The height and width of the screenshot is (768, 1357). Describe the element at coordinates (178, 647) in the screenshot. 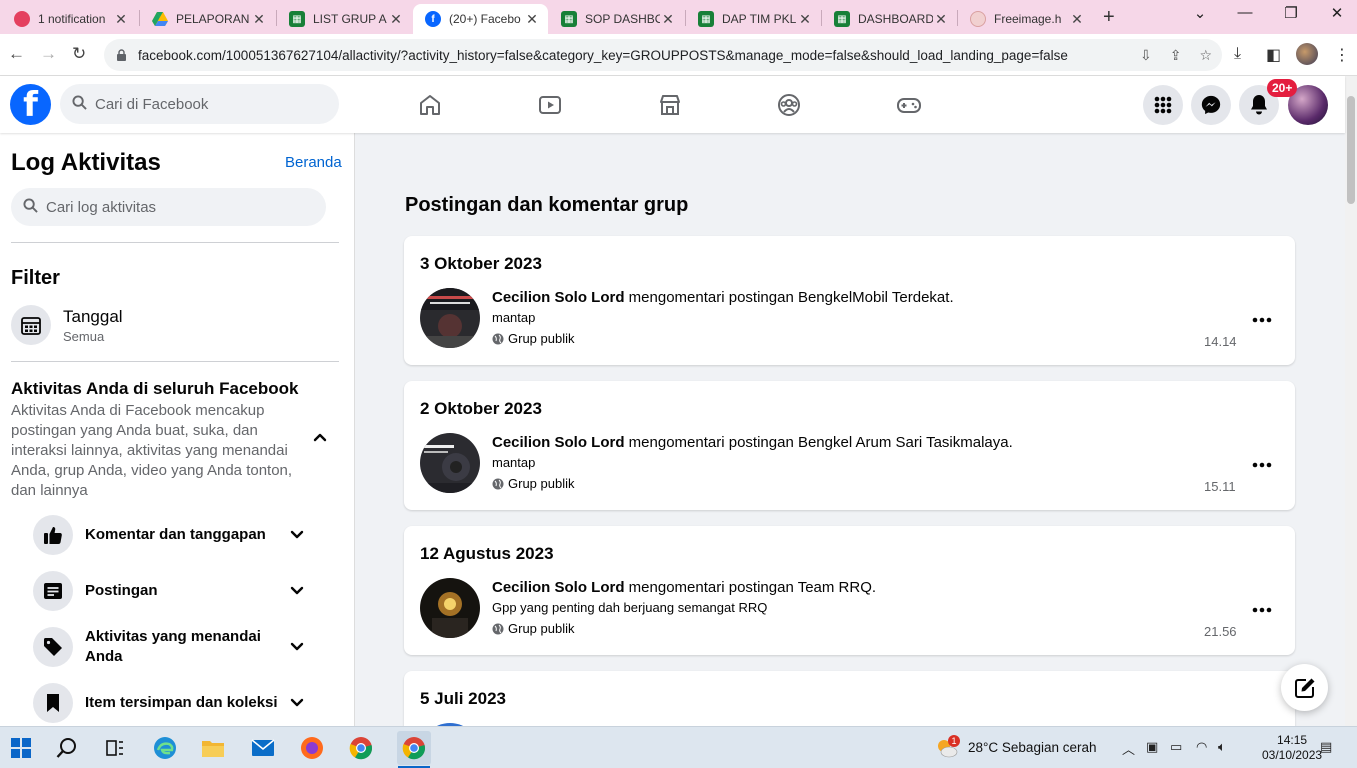

I see `sidebar-item-tagged: Aktivitas yang menandai Anda` at that location.